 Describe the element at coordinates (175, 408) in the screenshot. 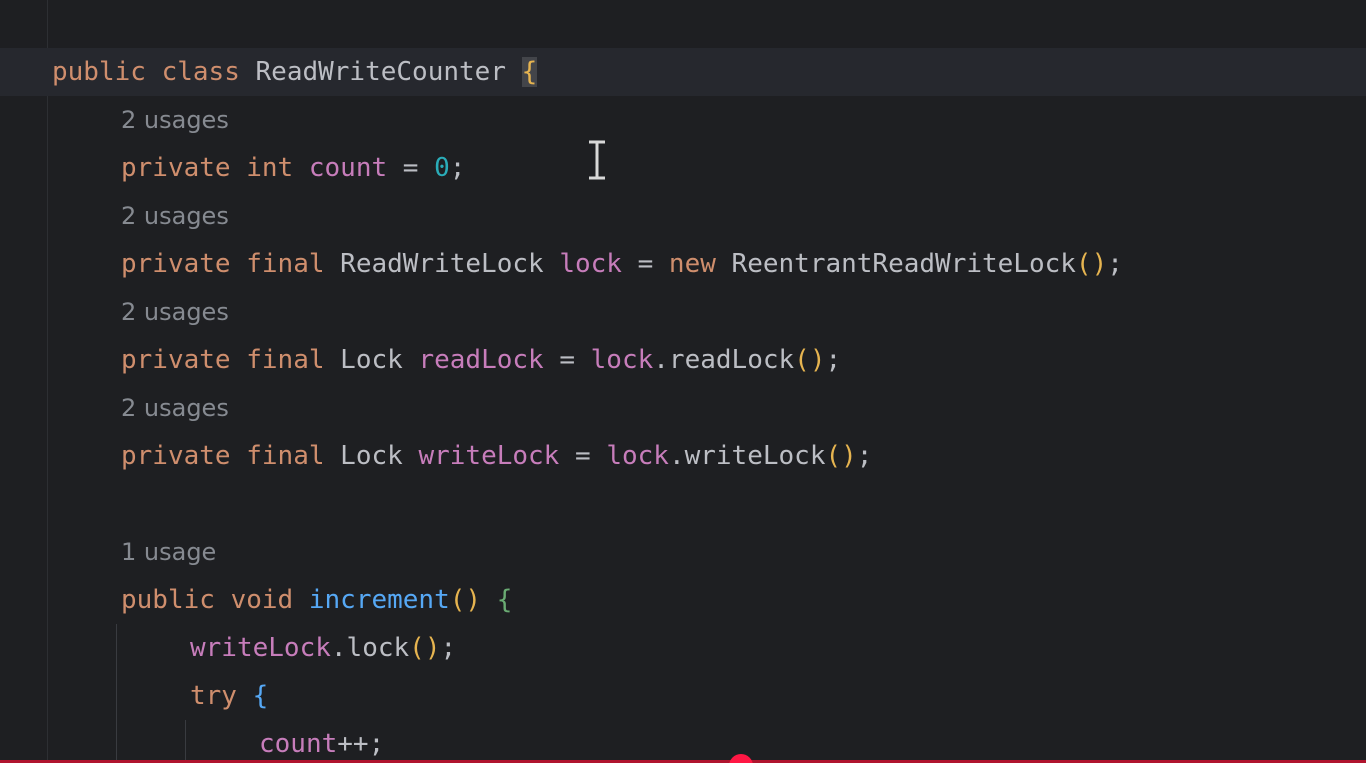

I see `usages-hint-write-lock: 2 usages` at that location.